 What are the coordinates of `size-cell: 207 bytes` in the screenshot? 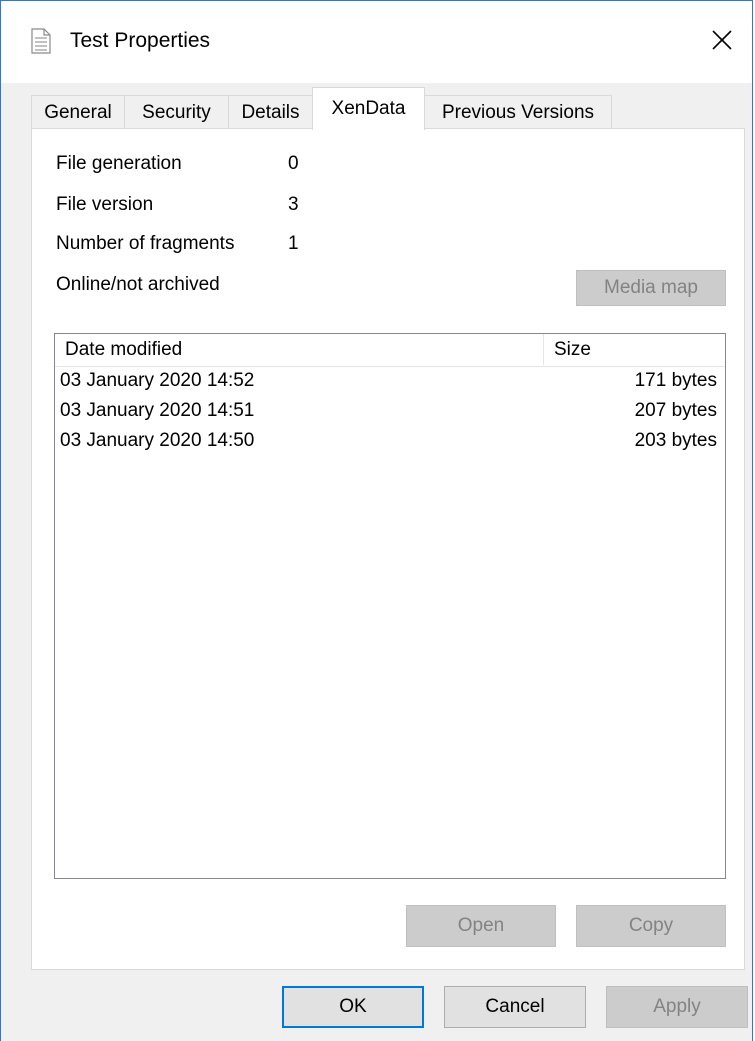 It's located at (675, 410).